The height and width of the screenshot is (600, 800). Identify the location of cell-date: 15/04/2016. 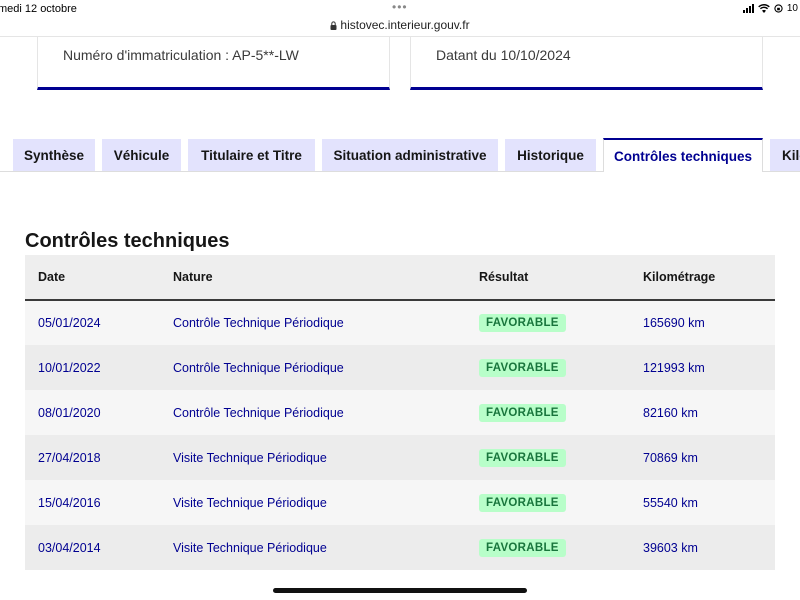
(69, 502).